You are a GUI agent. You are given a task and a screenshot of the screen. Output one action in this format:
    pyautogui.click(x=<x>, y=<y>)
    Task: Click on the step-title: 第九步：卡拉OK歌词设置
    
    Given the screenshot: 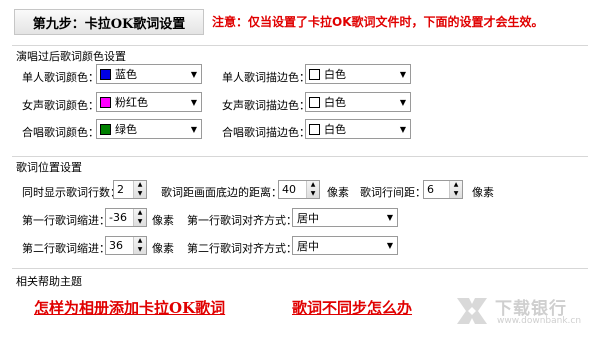 What is the action you would take?
    pyautogui.click(x=109, y=22)
    